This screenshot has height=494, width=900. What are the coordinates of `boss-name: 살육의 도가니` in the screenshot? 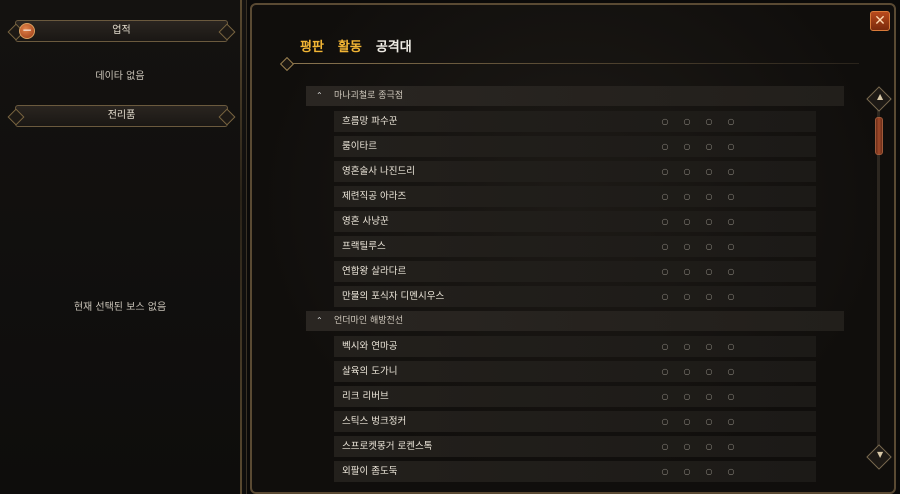 It's located at (370, 371).